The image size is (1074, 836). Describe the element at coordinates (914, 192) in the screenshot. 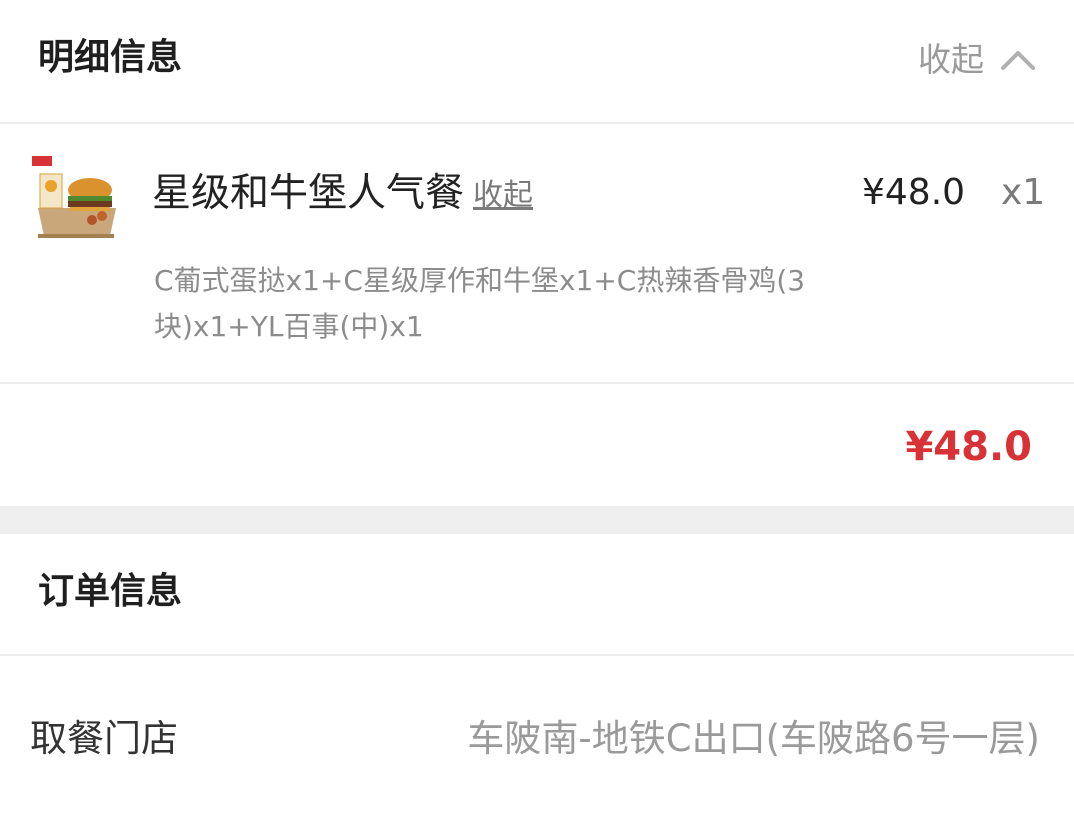

I see `item-price: ¥48.0` at that location.